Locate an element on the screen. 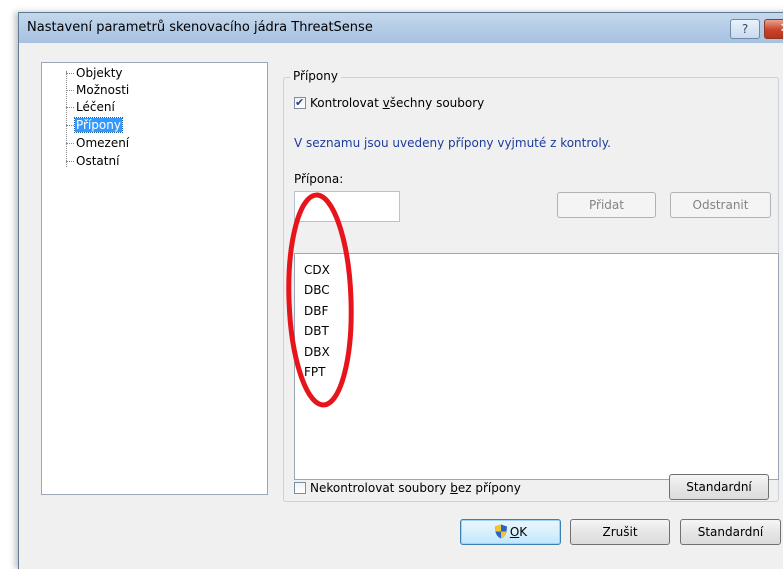  extension-input is located at coordinates (347, 206).